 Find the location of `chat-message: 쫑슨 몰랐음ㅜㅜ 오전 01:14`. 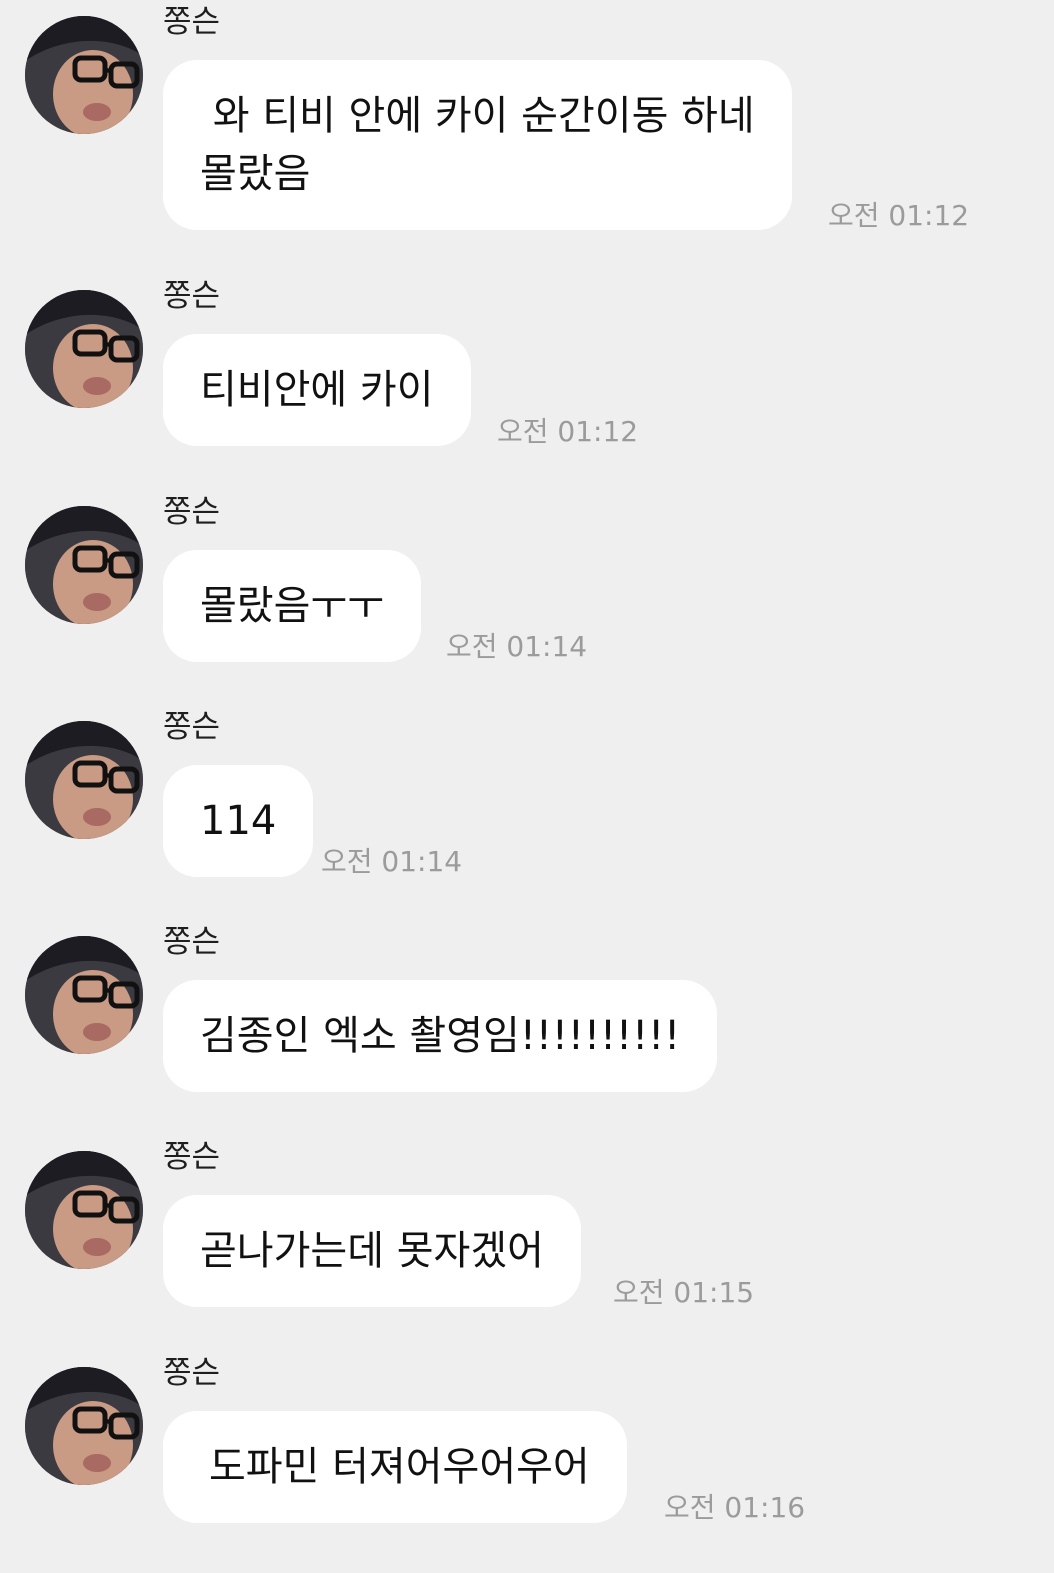

chat-message: 쫑슨 몰랐음ㅜㅜ 오전 01:14 is located at coordinates (527, 597).